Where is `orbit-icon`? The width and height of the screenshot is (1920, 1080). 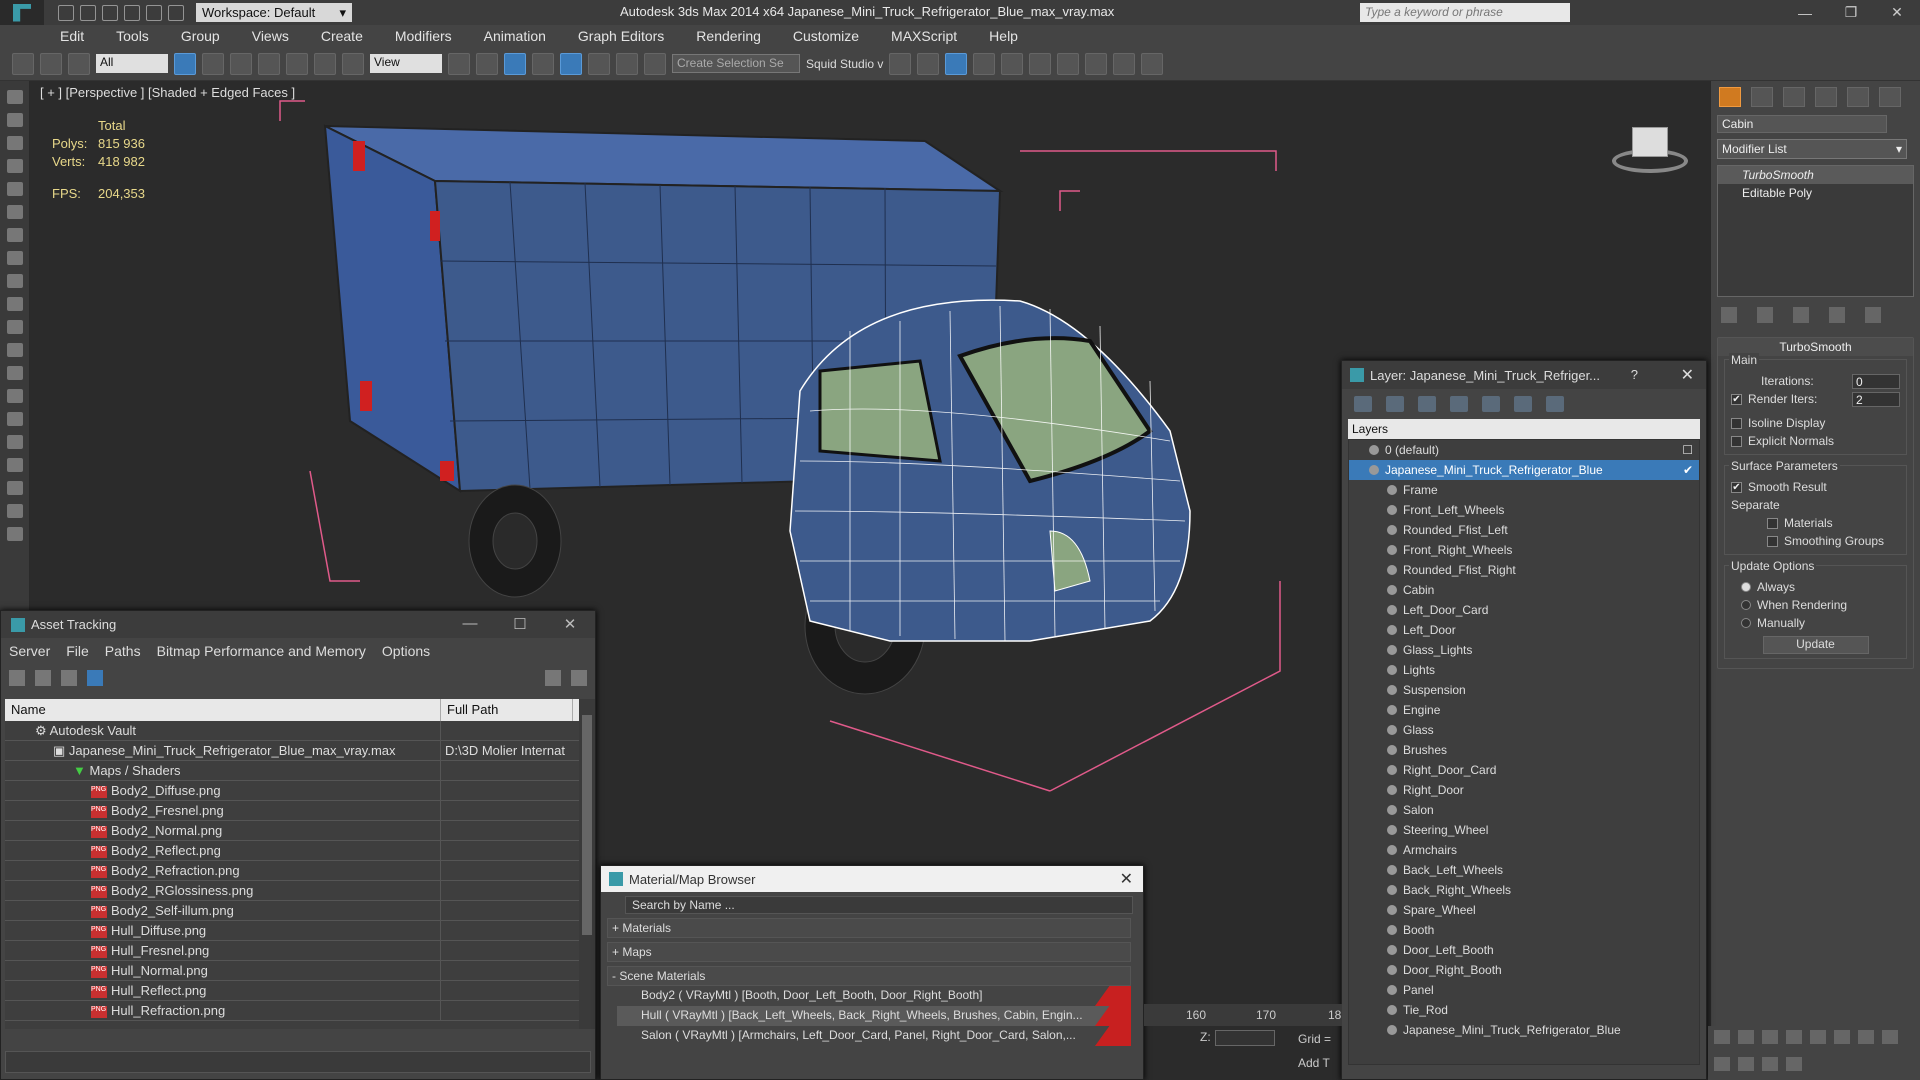 orbit-icon is located at coordinates (1770, 1064).